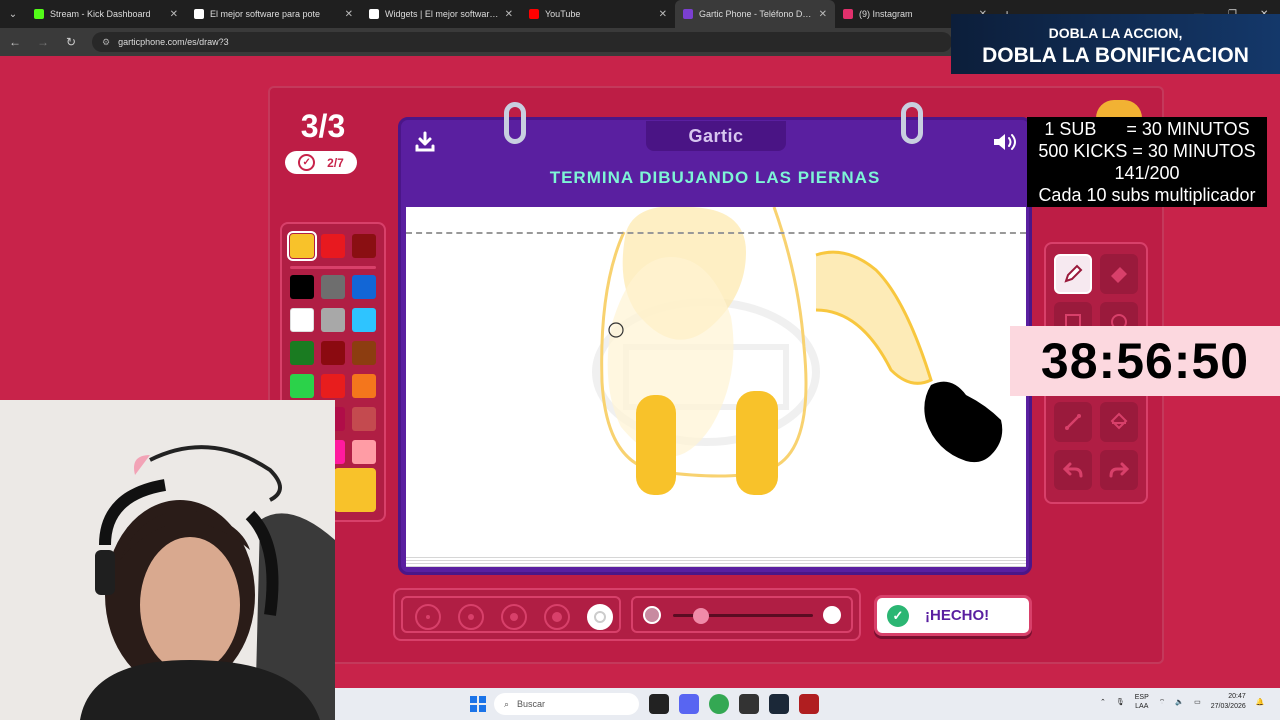 The width and height of the screenshot is (1280, 720). Describe the element at coordinates (1147, 151) in the screenshot. I see `sub-rule-line: 500 KICKS = 30 MINUTOS` at that location.